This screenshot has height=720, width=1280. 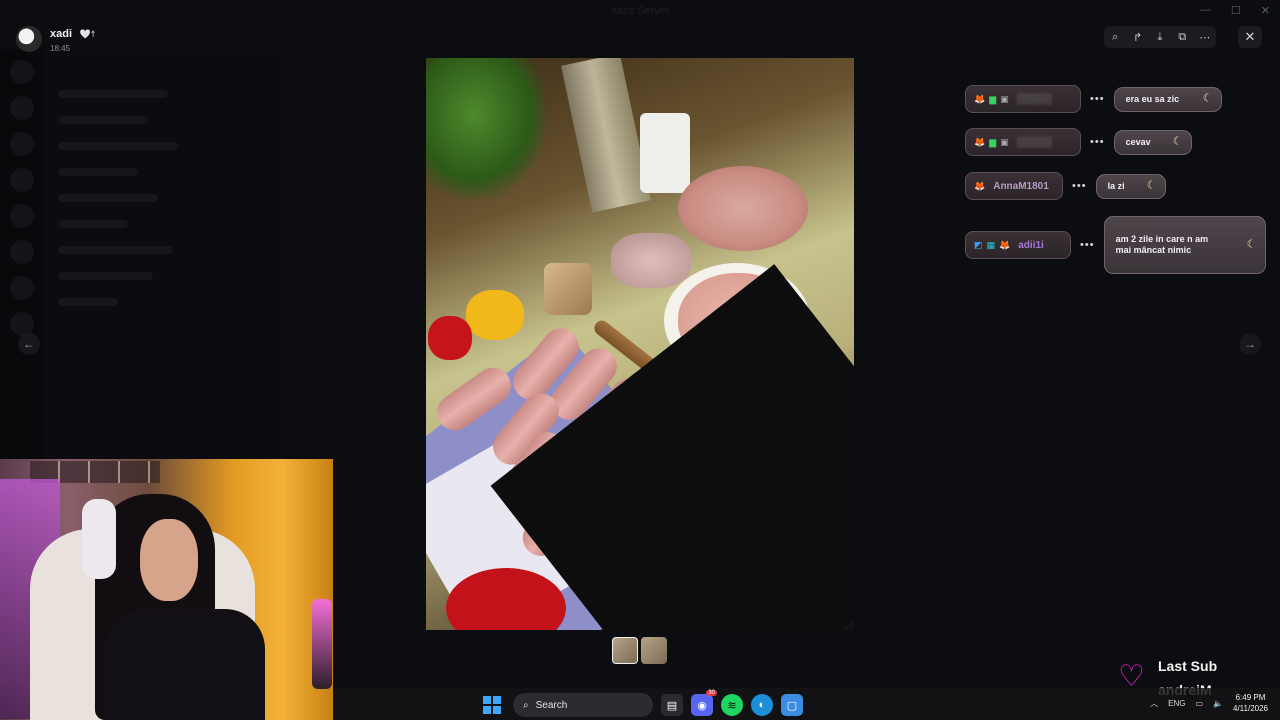 What do you see at coordinates (1138, 37) in the screenshot?
I see `forward-icon: ↱` at bounding box center [1138, 37].